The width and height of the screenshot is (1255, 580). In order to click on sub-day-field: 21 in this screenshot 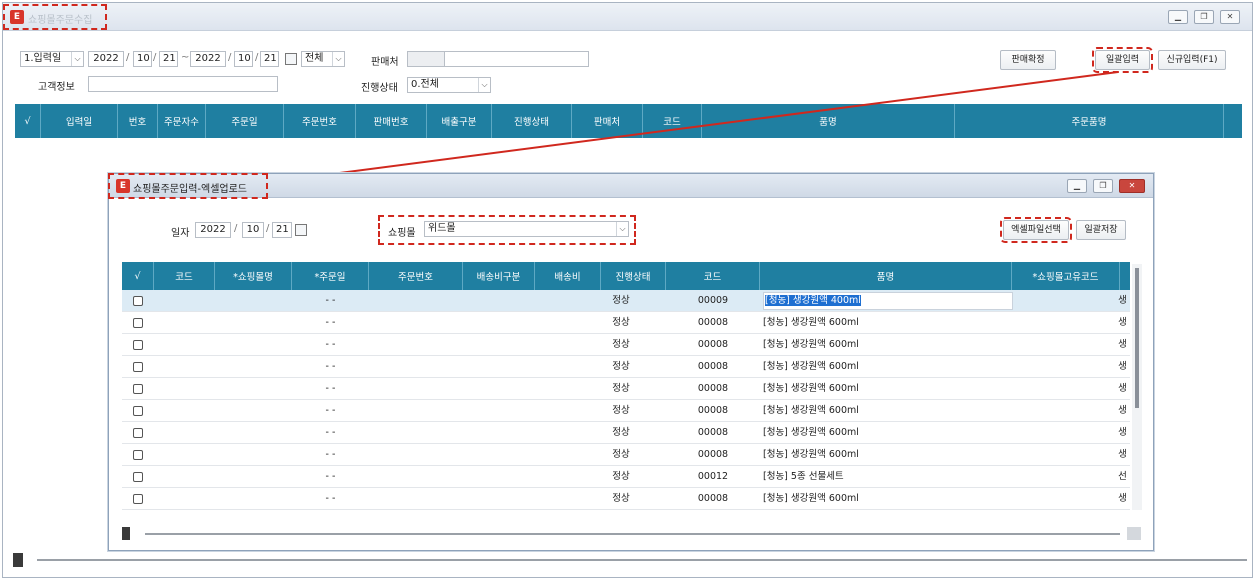, I will do `click(282, 230)`.